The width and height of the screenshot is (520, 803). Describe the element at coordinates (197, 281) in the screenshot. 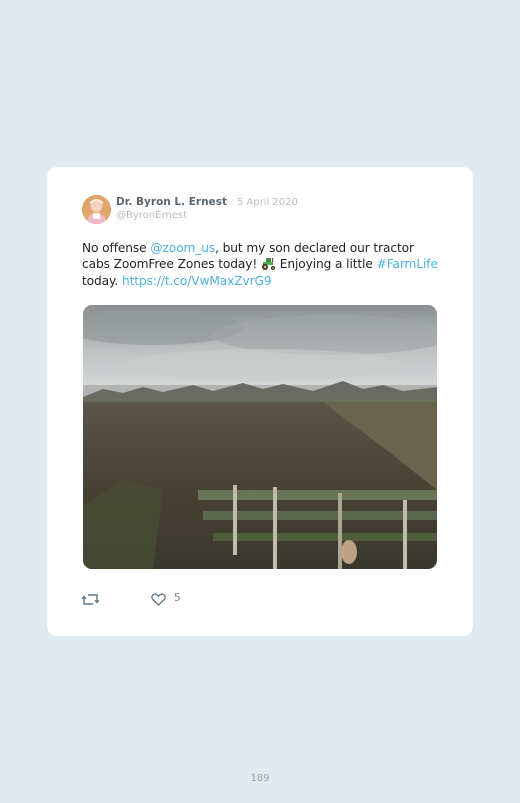

I see `url-link: https://t.co/VwMaxZvrG9` at that location.